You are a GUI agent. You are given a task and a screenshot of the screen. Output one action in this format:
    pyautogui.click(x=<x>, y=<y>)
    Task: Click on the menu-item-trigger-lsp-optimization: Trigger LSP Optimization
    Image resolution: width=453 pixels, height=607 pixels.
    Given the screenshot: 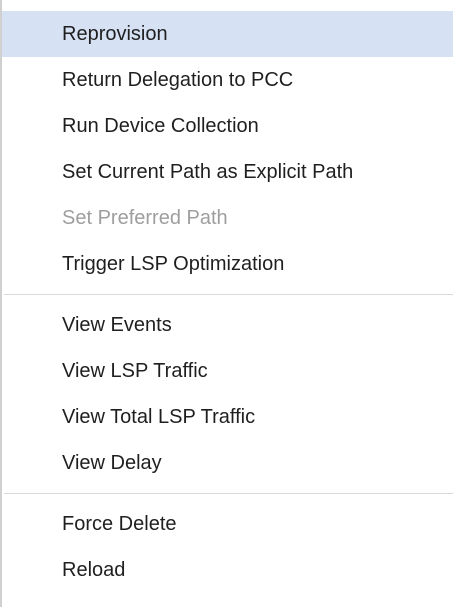 What is the action you would take?
    pyautogui.click(x=227, y=264)
    